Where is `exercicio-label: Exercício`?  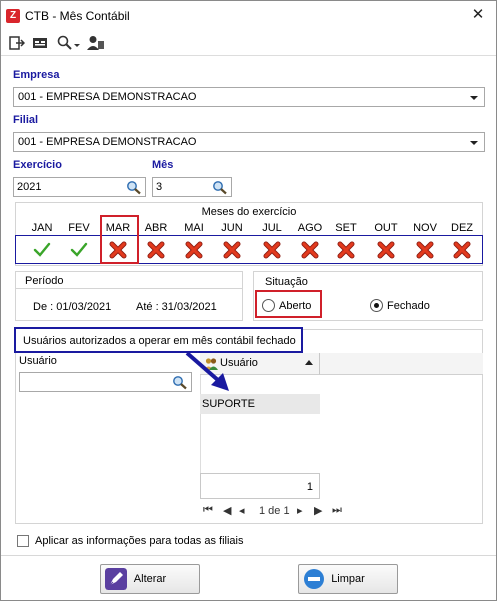
exercicio-label: Exercício is located at coordinates (37, 165).